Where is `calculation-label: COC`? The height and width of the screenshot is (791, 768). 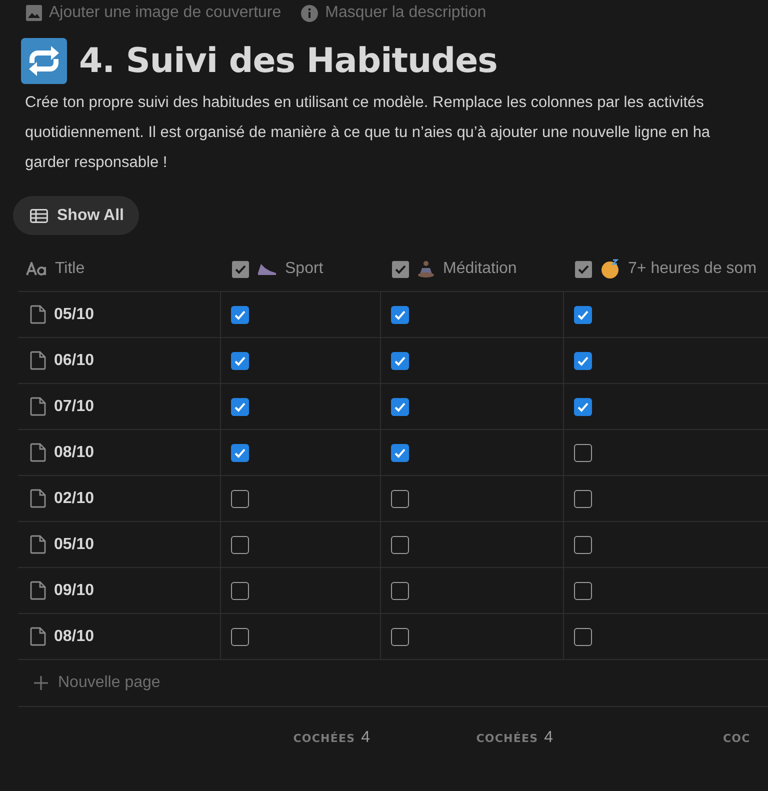
calculation-label: COC is located at coordinates (736, 738).